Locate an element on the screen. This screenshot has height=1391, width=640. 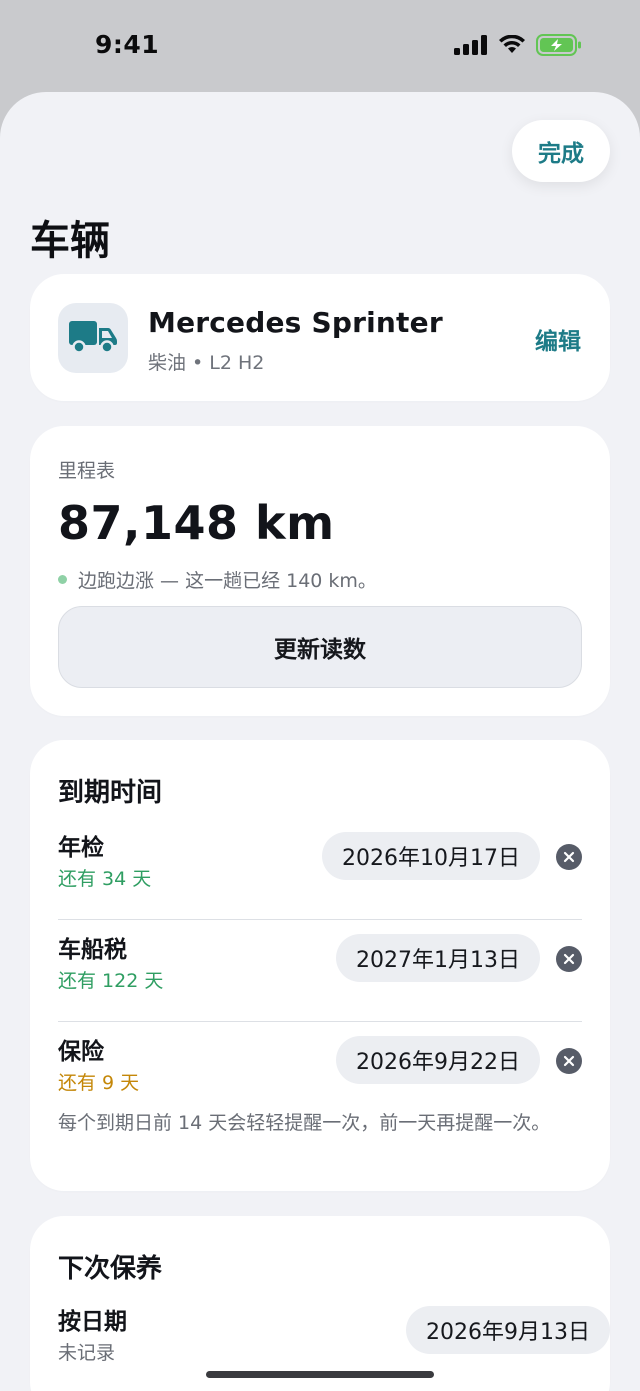
cellular-signal-icon is located at coordinates (471, 47).